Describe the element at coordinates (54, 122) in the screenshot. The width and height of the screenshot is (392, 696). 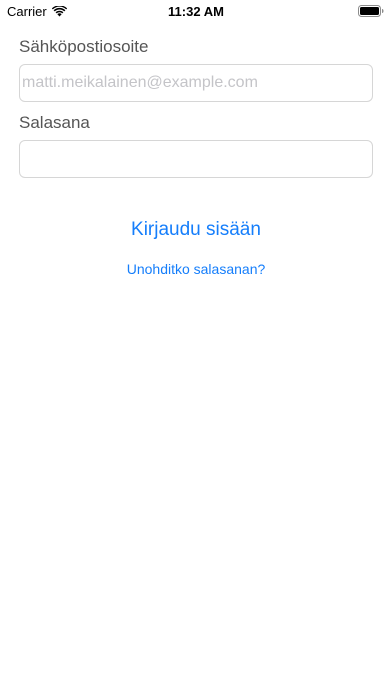
I see `password-label: Salasana` at that location.